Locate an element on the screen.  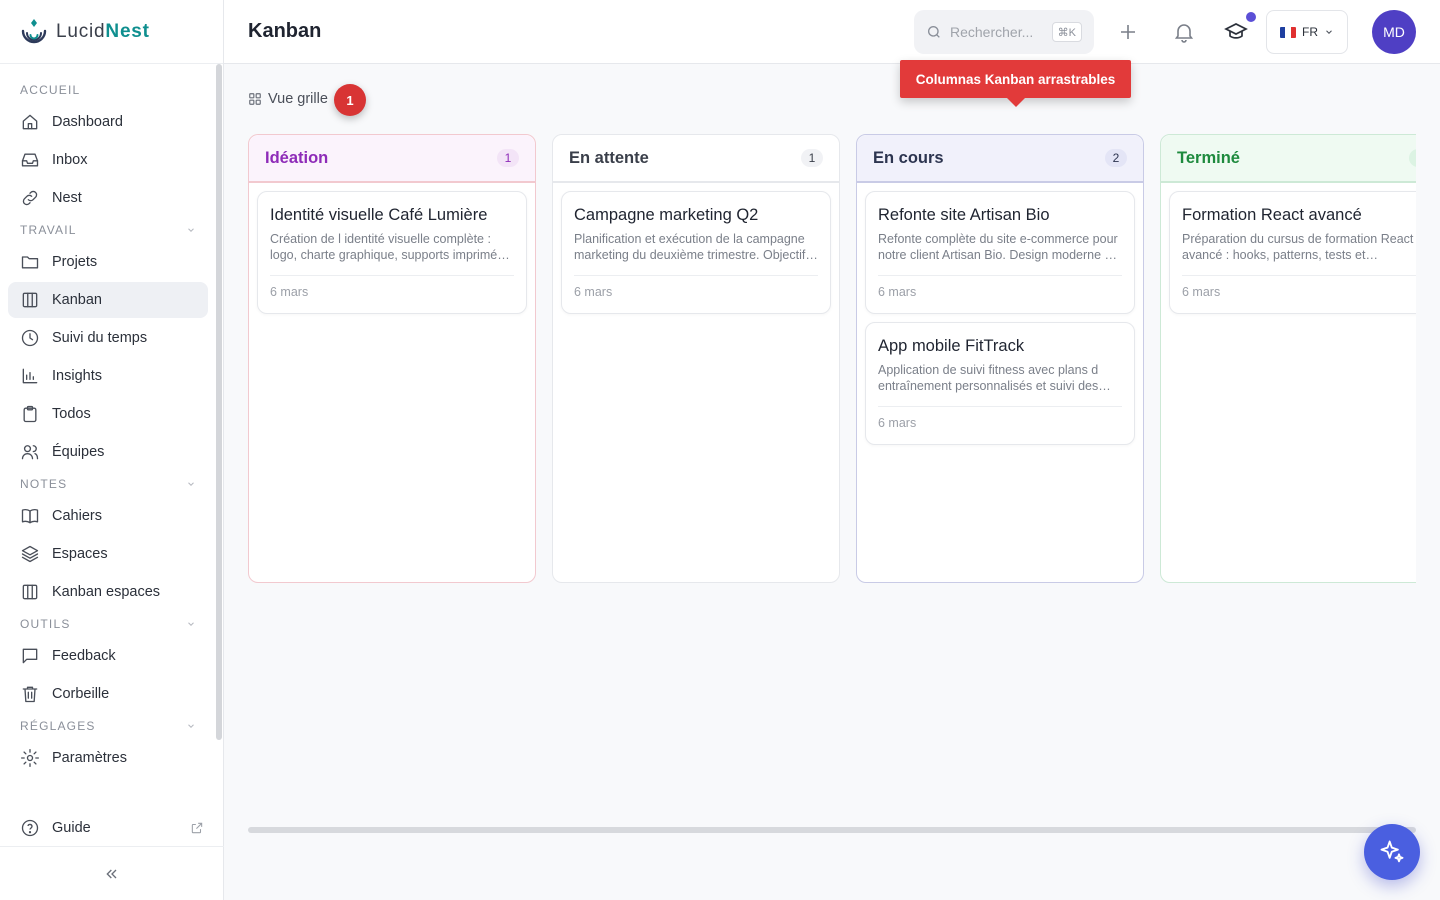
users-icon is located at coordinates (30, 452).